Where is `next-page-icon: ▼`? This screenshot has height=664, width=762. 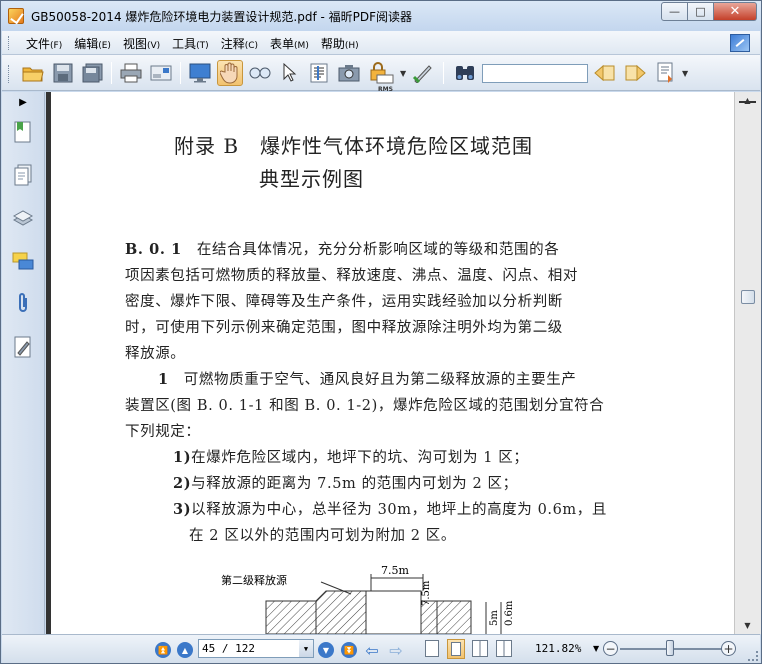 next-page-icon: ▼ is located at coordinates (326, 650).